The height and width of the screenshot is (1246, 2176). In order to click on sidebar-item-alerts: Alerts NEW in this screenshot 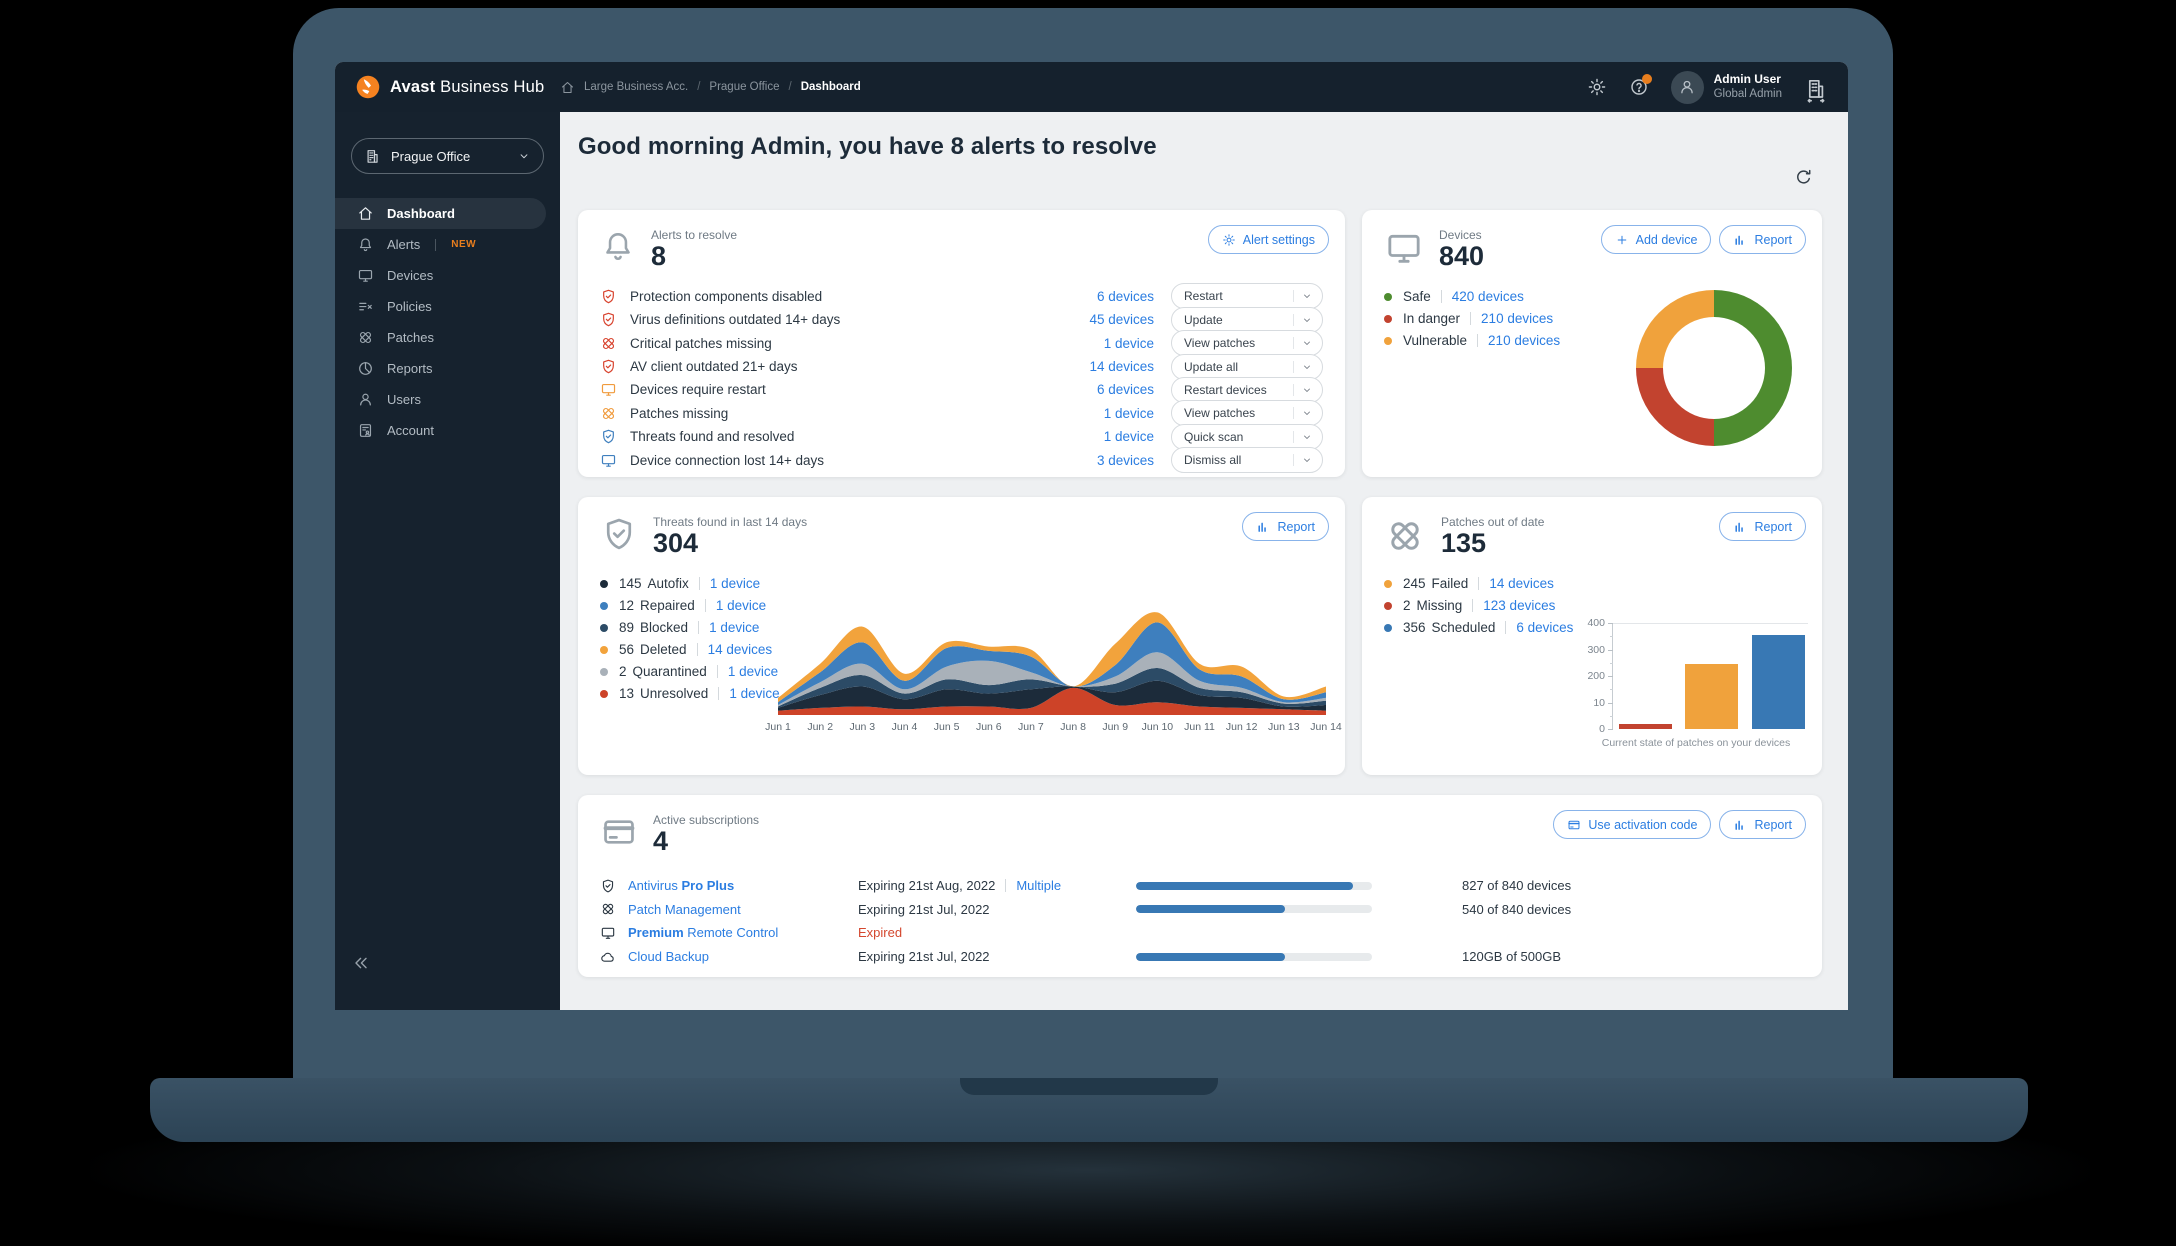, I will do `click(440, 244)`.